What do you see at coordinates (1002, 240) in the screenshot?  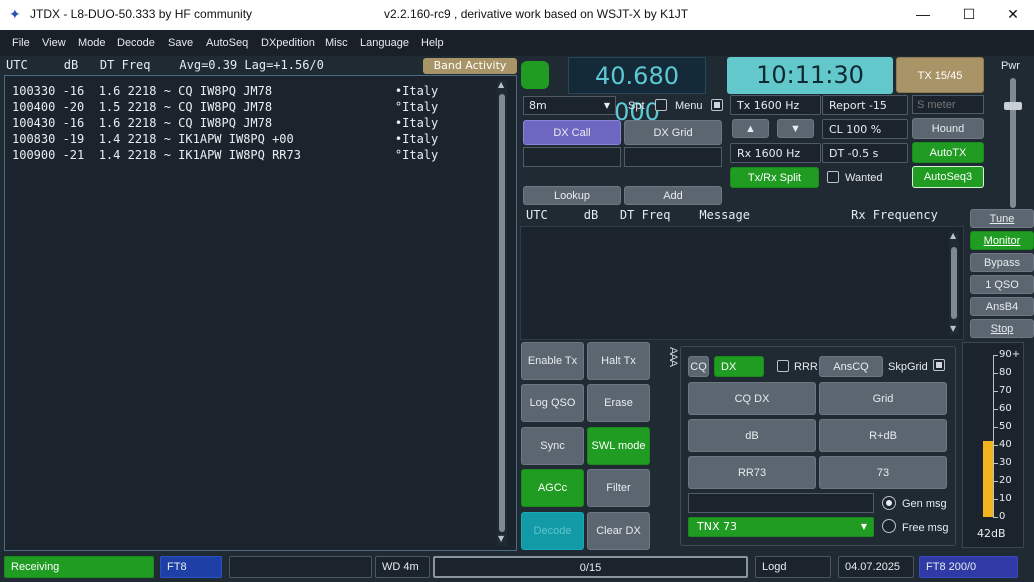 I see `monitor-button: Monitor` at bounding box center [1002, 240].